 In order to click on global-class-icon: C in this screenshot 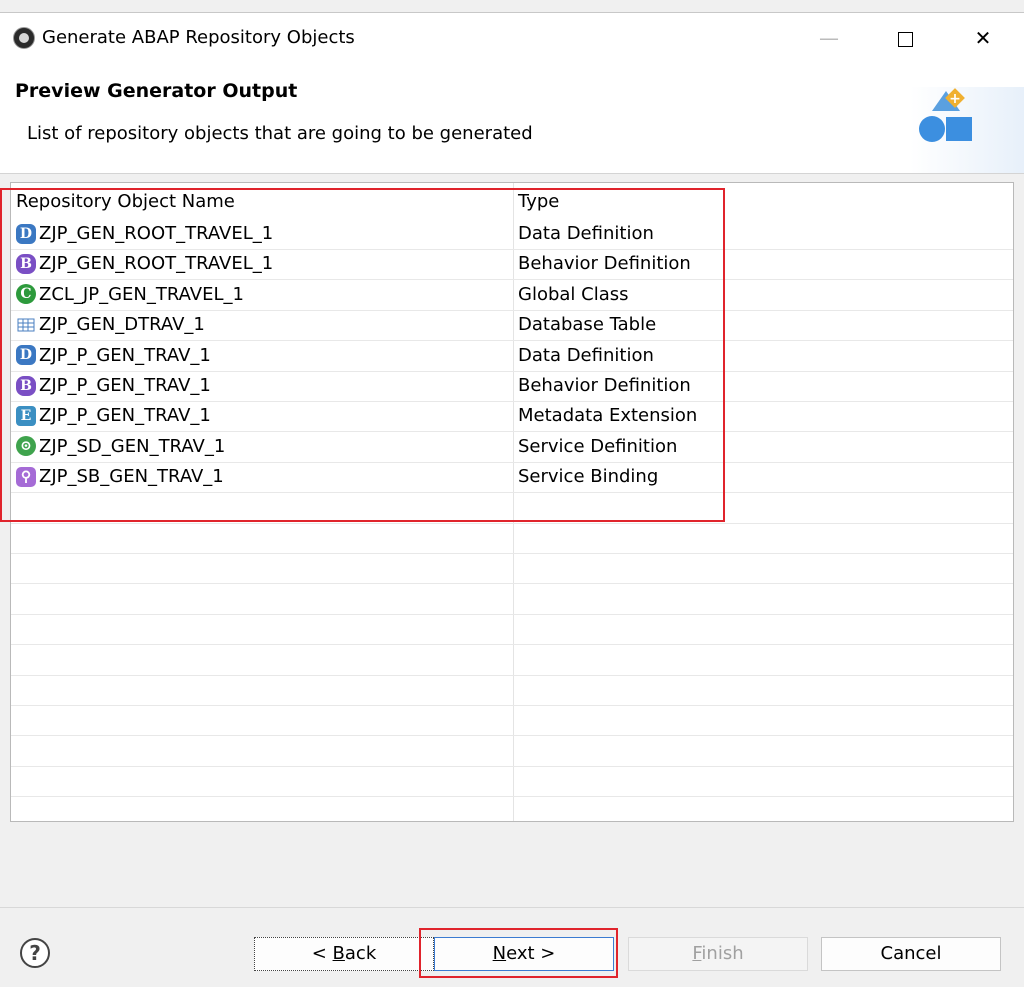, I will do `click(26, 294)`.